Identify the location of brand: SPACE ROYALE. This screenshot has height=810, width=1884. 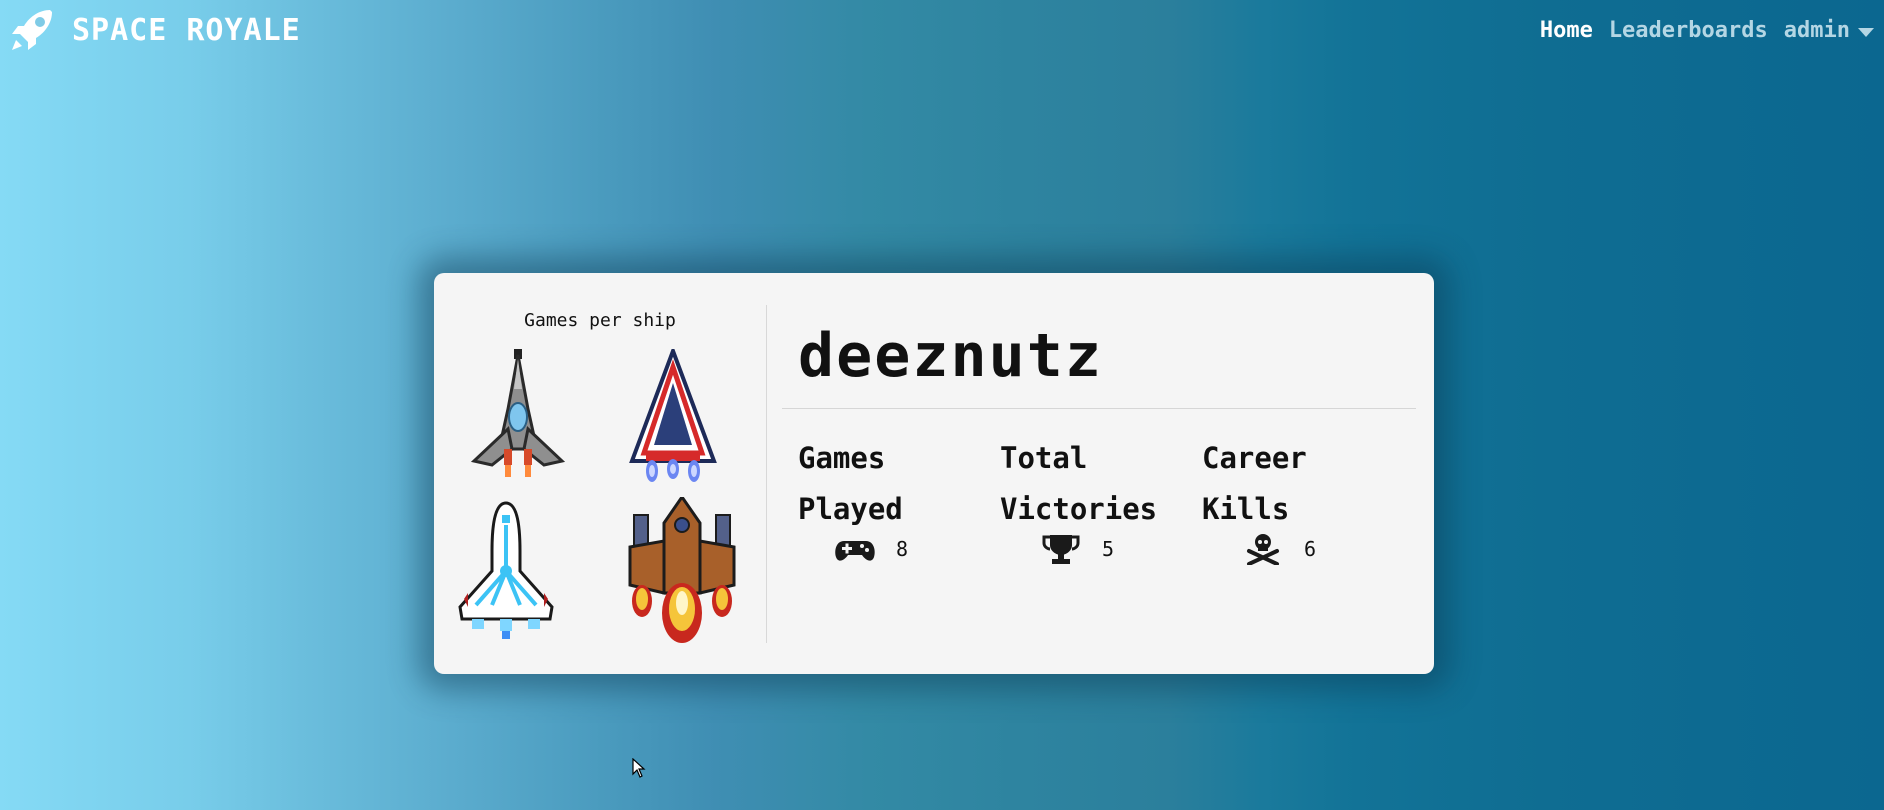
(153, 30).